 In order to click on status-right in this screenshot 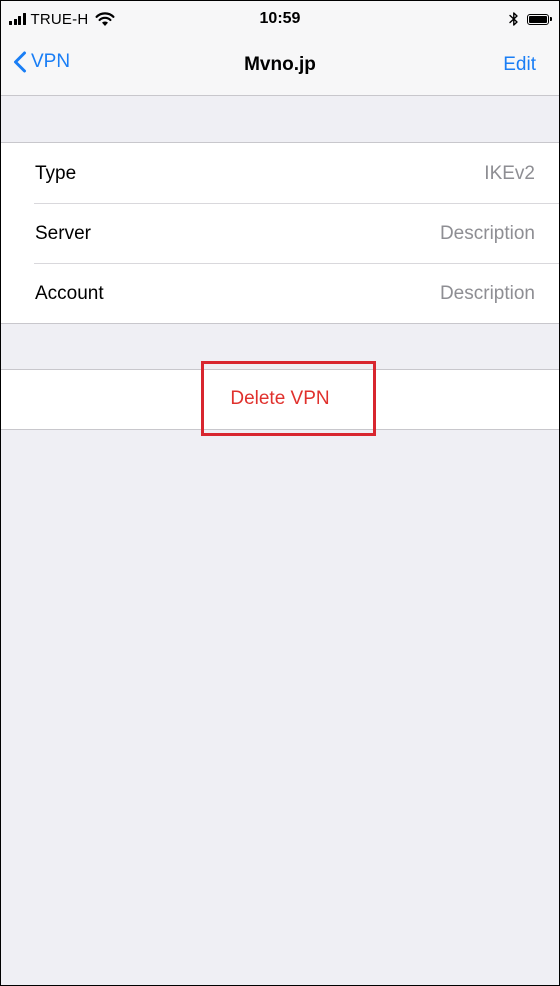, I will do `click(530, 19)`.